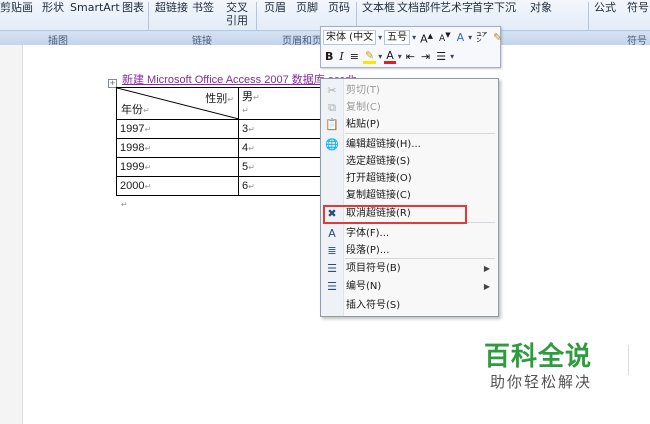  I want to click on menu-item-label: 选定超链接(S), so click(378, 161).